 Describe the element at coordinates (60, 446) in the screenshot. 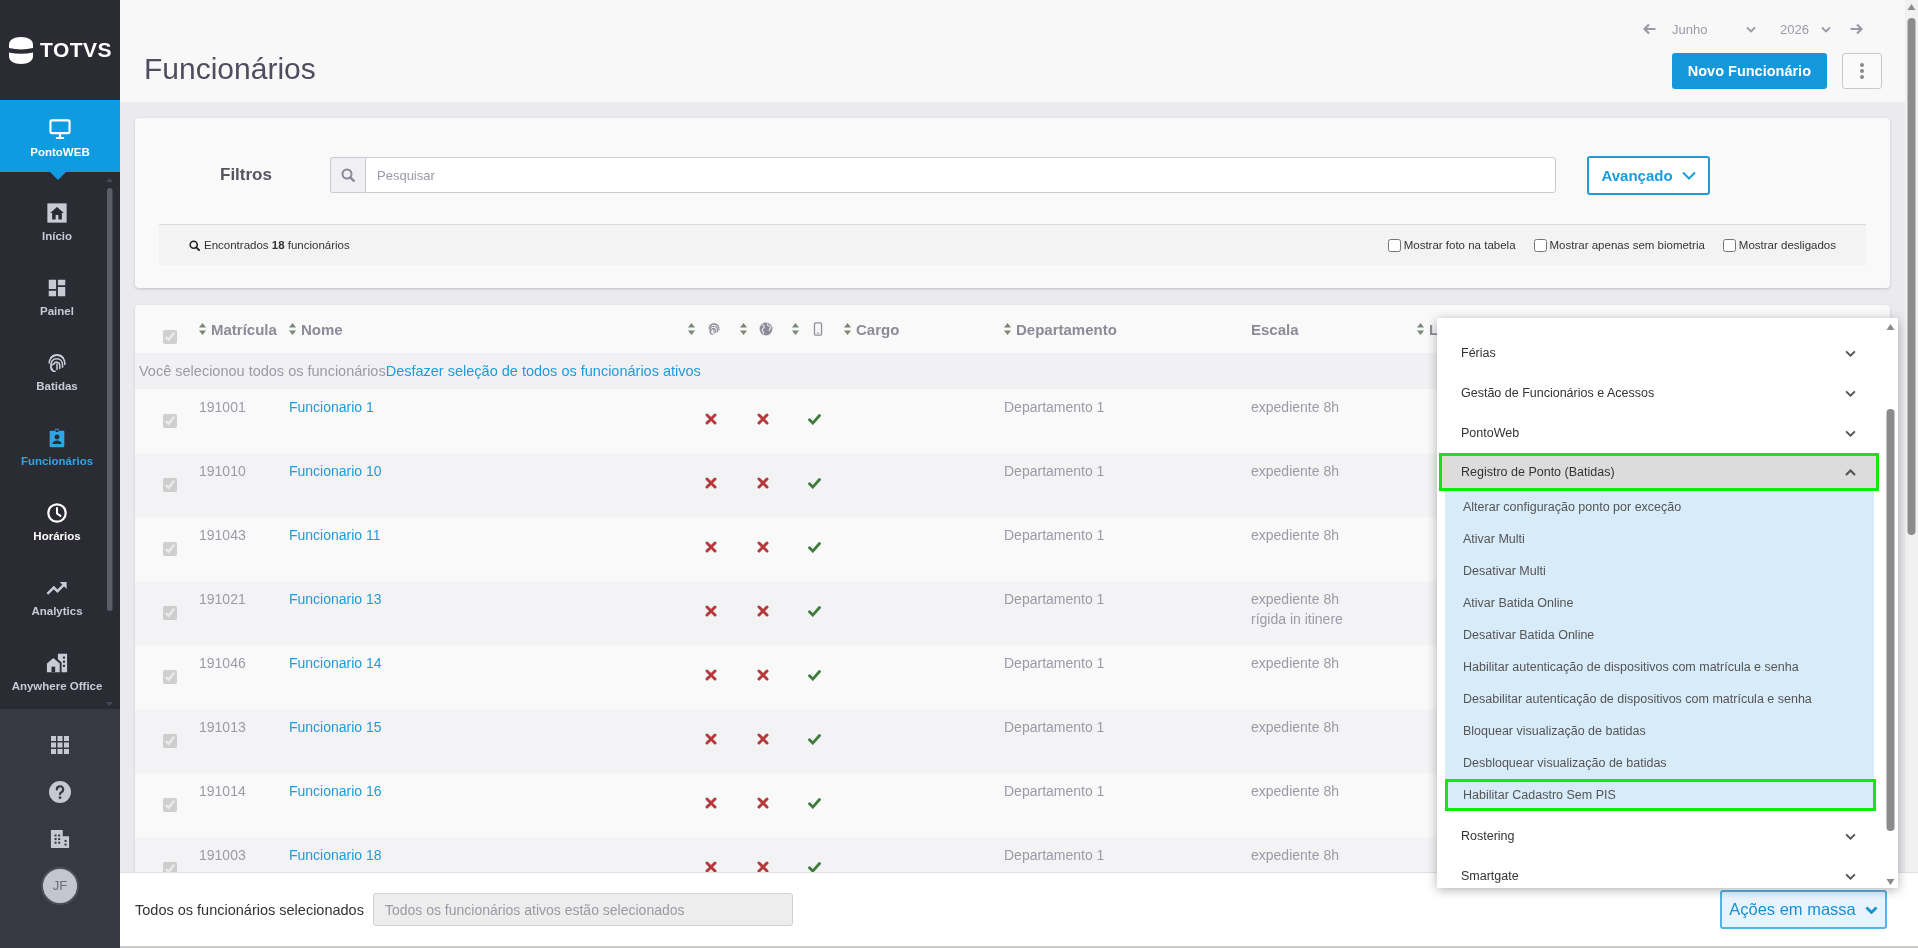

I see `nav-item: Funcionários` at that location.